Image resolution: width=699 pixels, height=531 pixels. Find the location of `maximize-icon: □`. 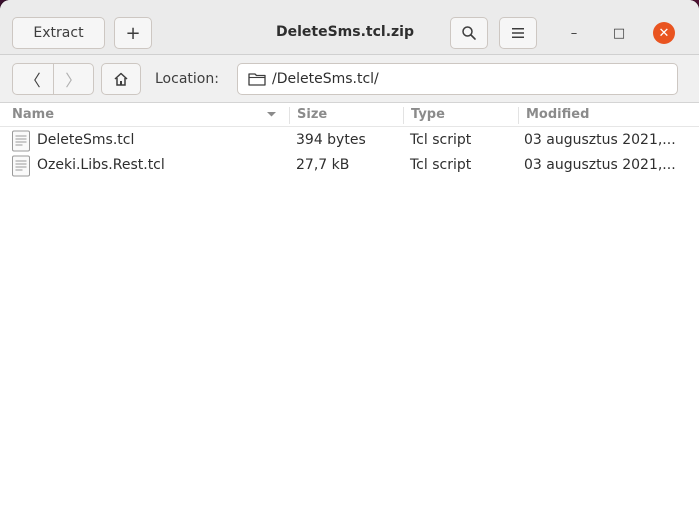

maximize-icon: □ is located at coordinates (619, 33).